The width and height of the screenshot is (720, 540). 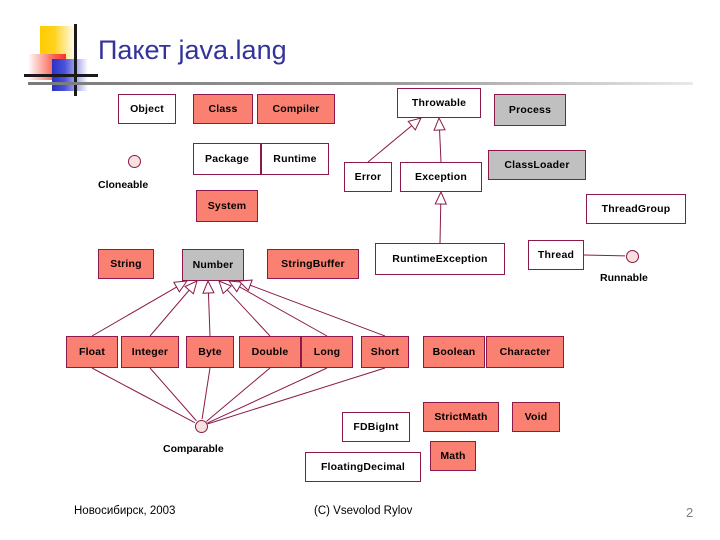 I want to click on uml-class-label: Process, so click(x=530, y=110).